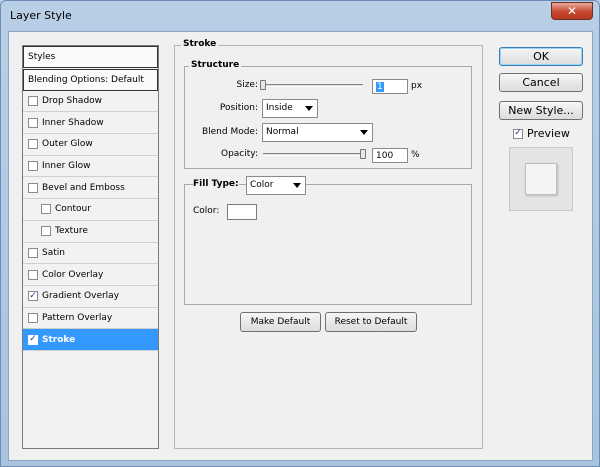 The height and width of the screenshot is (467, 600). I want to click on close-icon: ✕, so click(572, 11).